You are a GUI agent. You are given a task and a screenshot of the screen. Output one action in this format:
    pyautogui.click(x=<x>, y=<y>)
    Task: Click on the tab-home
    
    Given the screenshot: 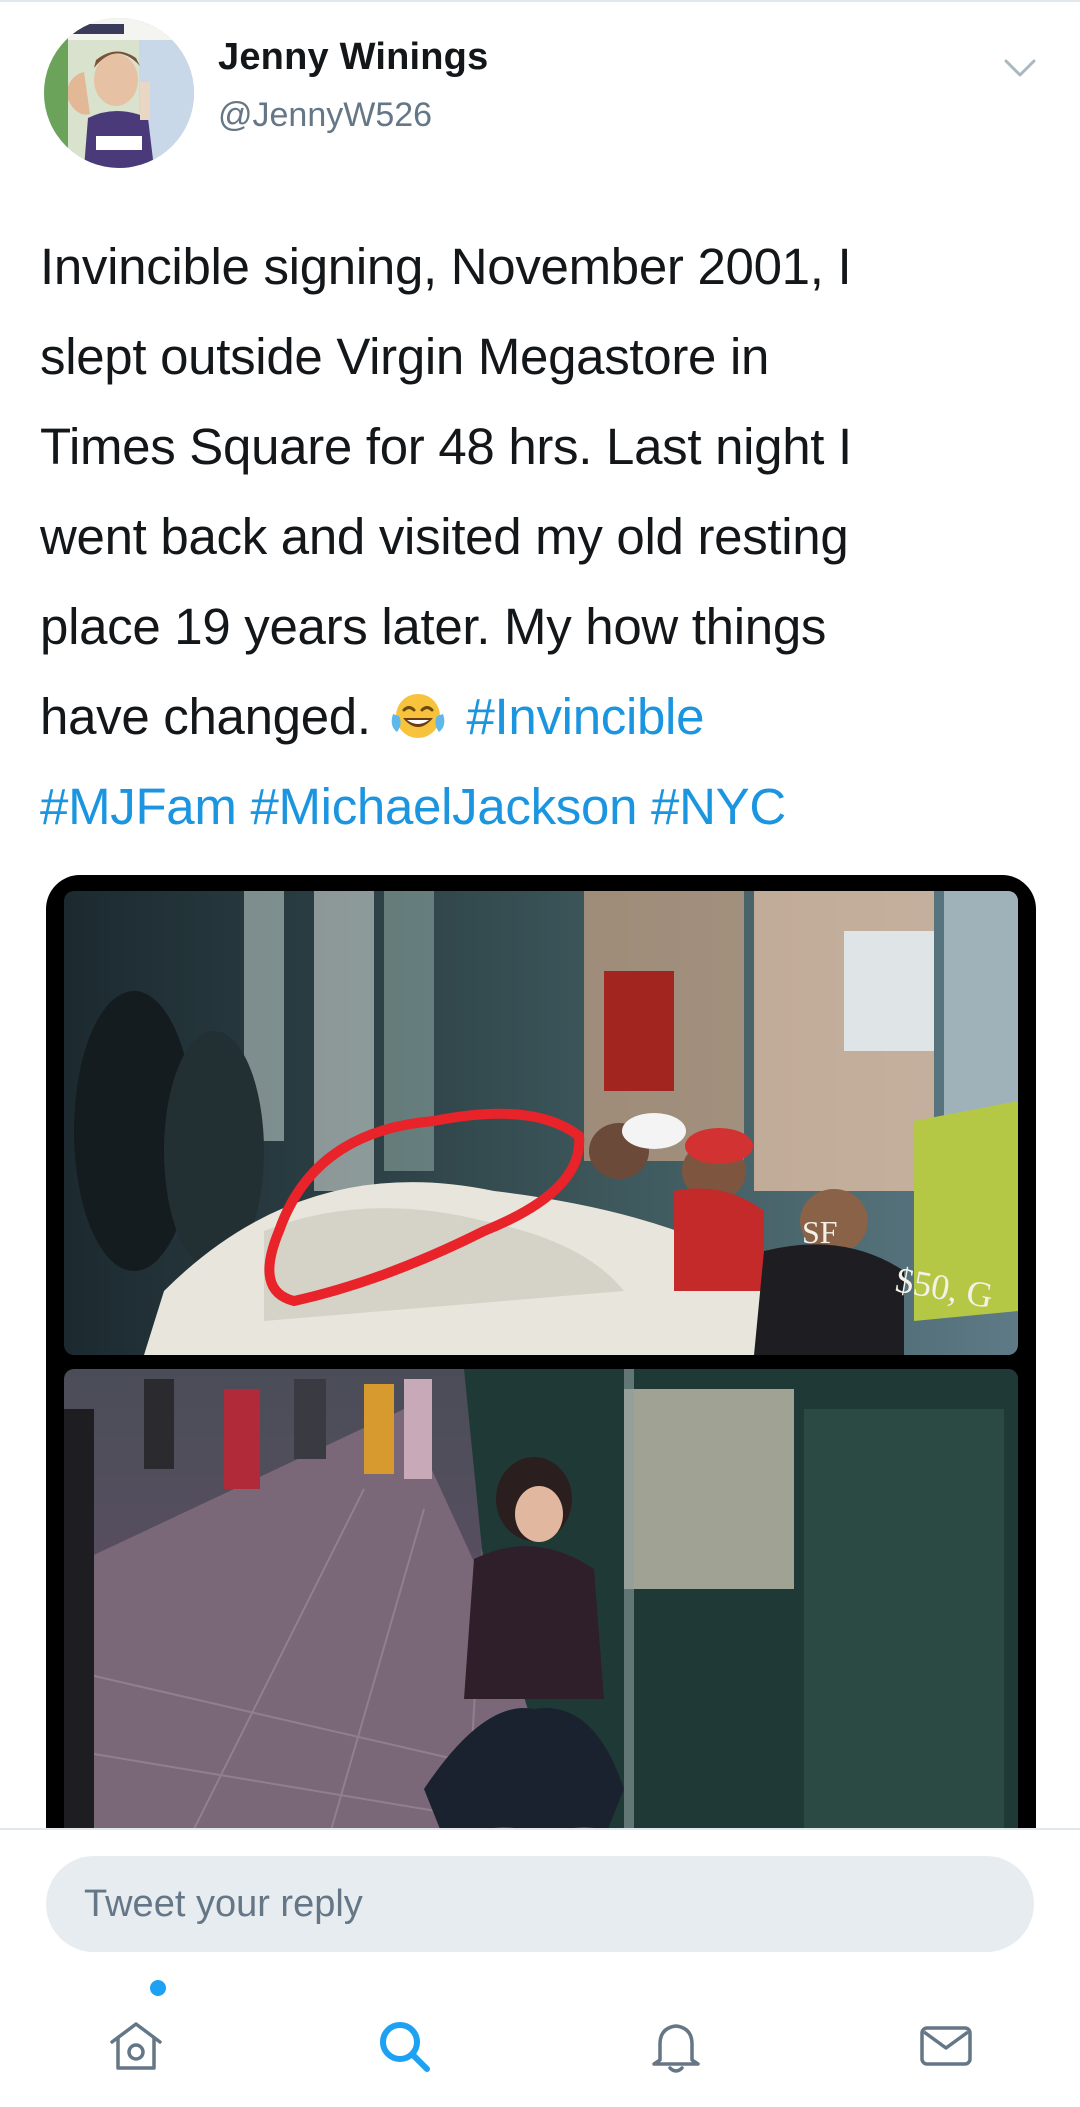 What is the action you would take?
    pyautogui.click(x=136, y=2038)
    